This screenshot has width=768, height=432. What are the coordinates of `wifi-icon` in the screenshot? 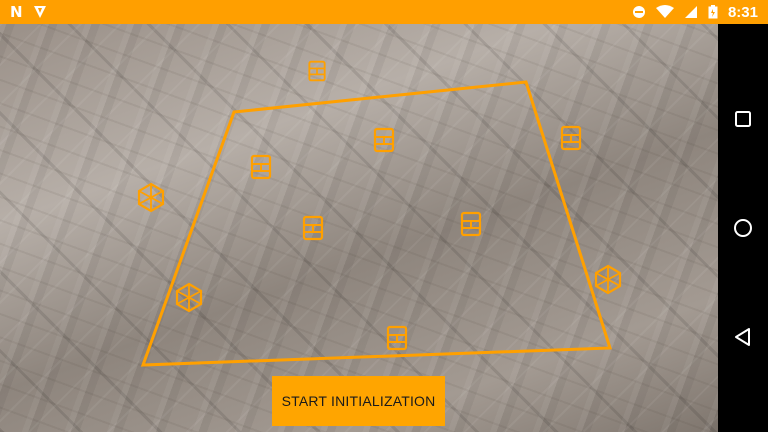 It's located at (664, 11).